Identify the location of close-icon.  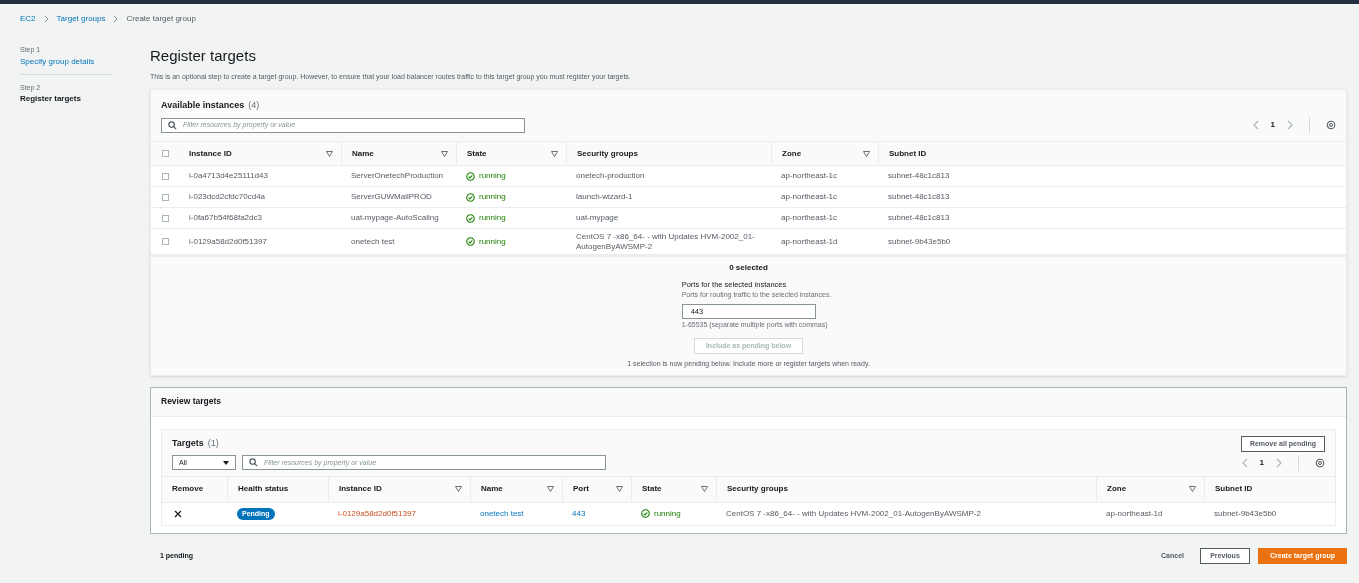
(178, 513).